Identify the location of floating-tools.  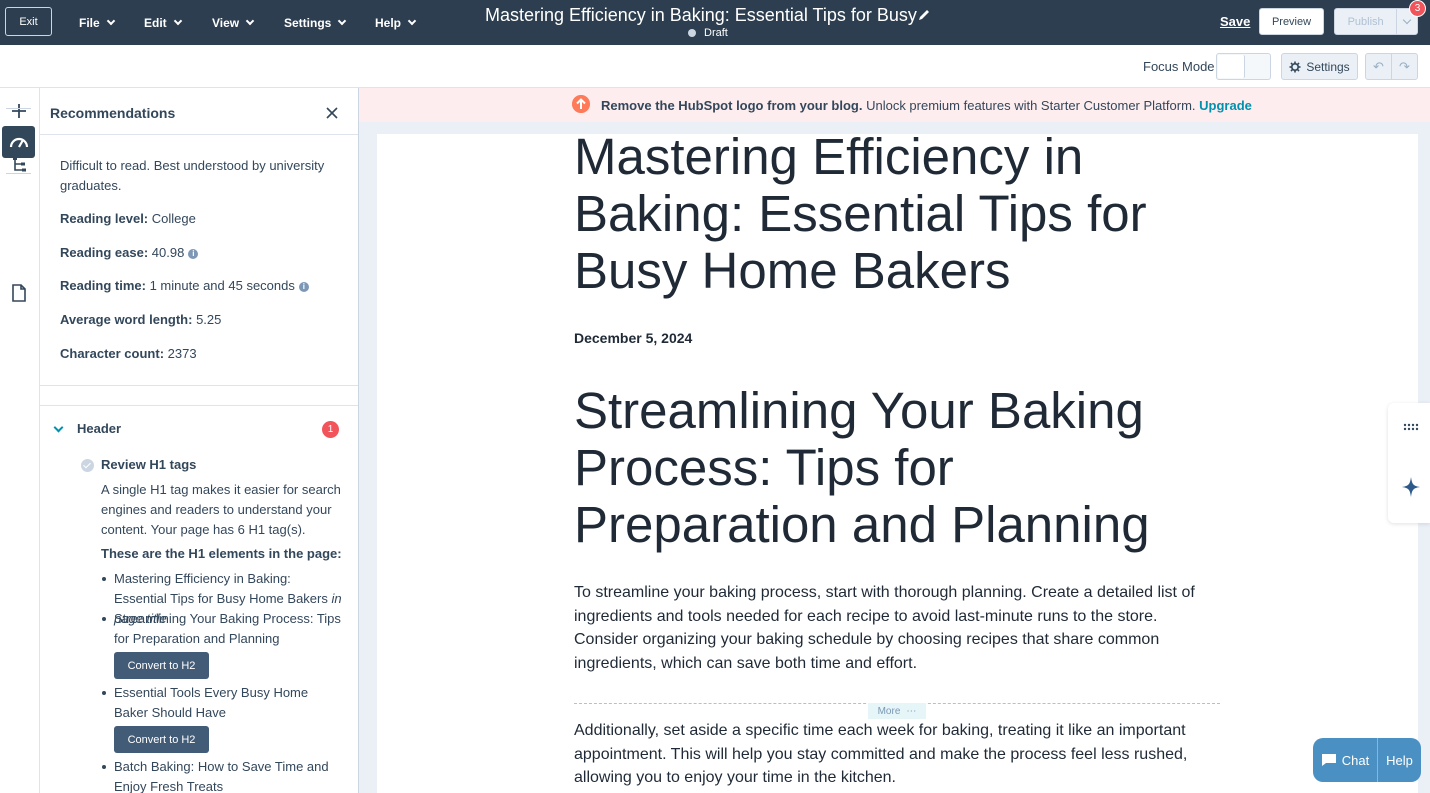
(1409, 463).